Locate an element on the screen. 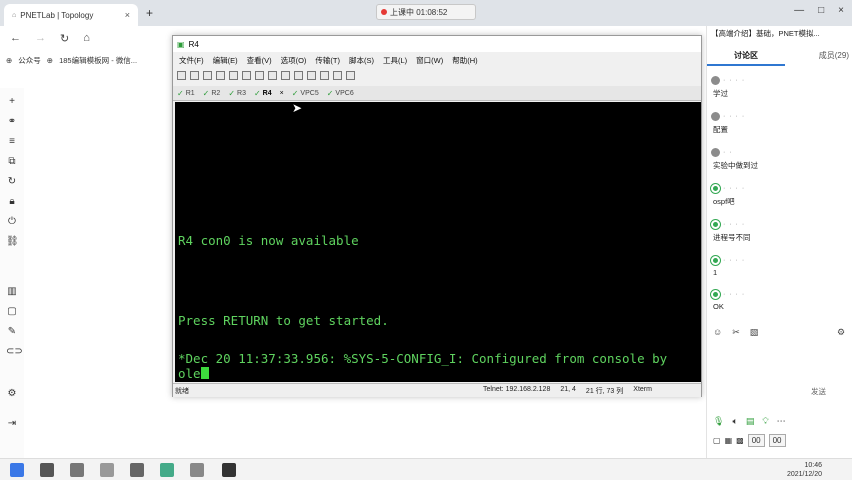 Image resolution: width=852 pixels, height=480 pixels. home-icon: ⌂ is located at coordinates (86, 38).